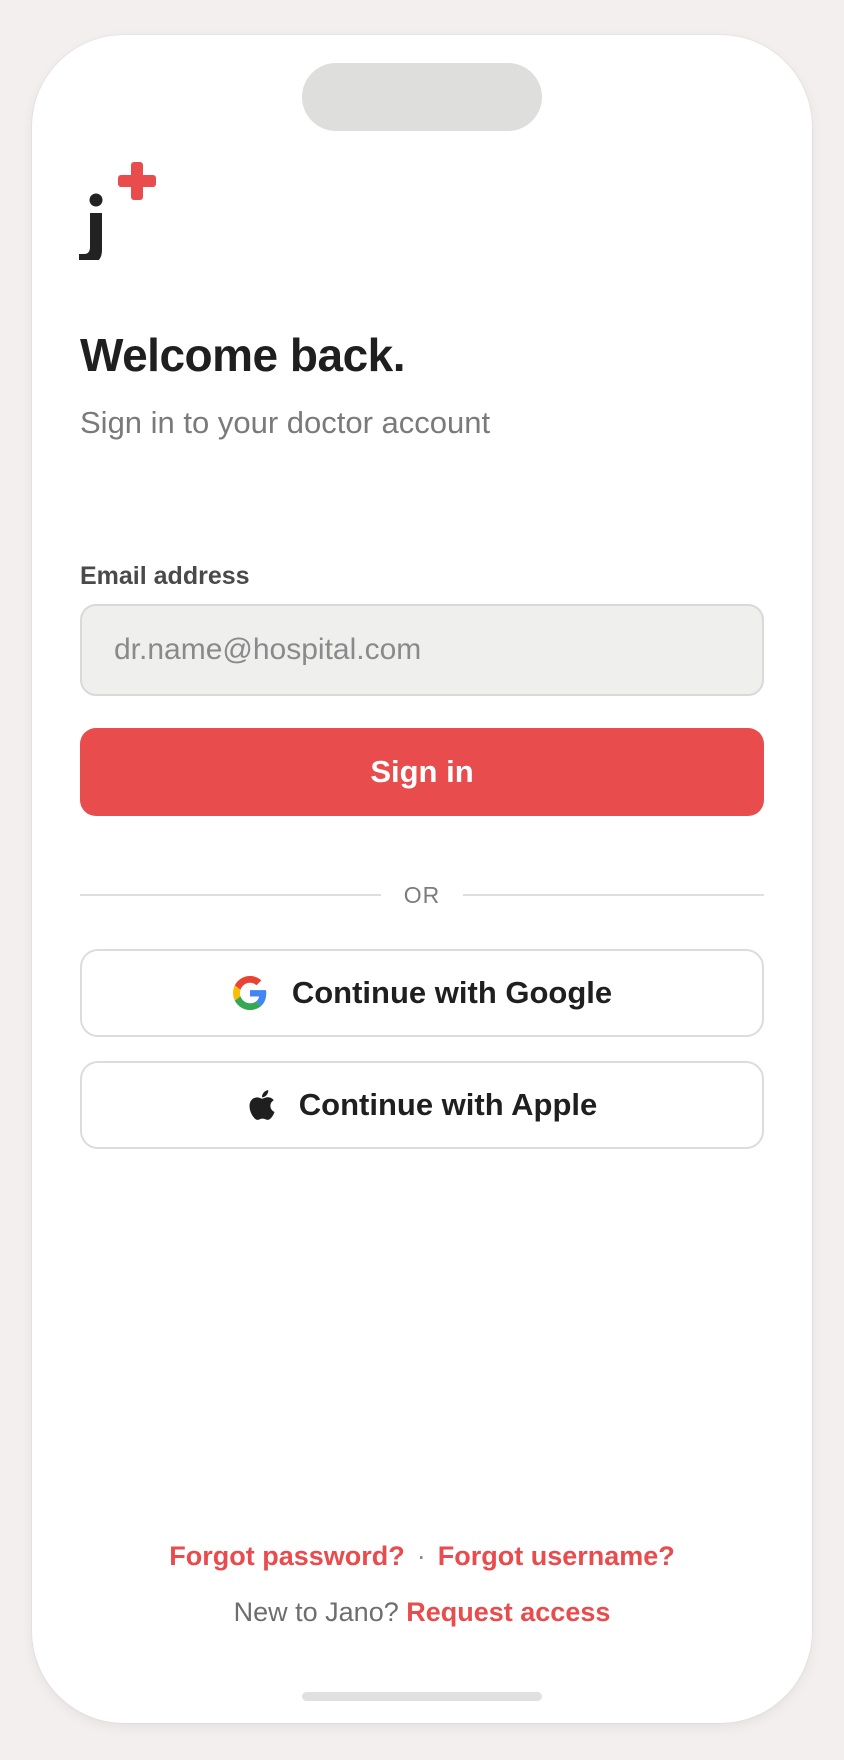 Image resolution: width=844 pixels, height=1760 pixels. I want to click on forgot-password-link: Forgot password?, so click(287, 1556).